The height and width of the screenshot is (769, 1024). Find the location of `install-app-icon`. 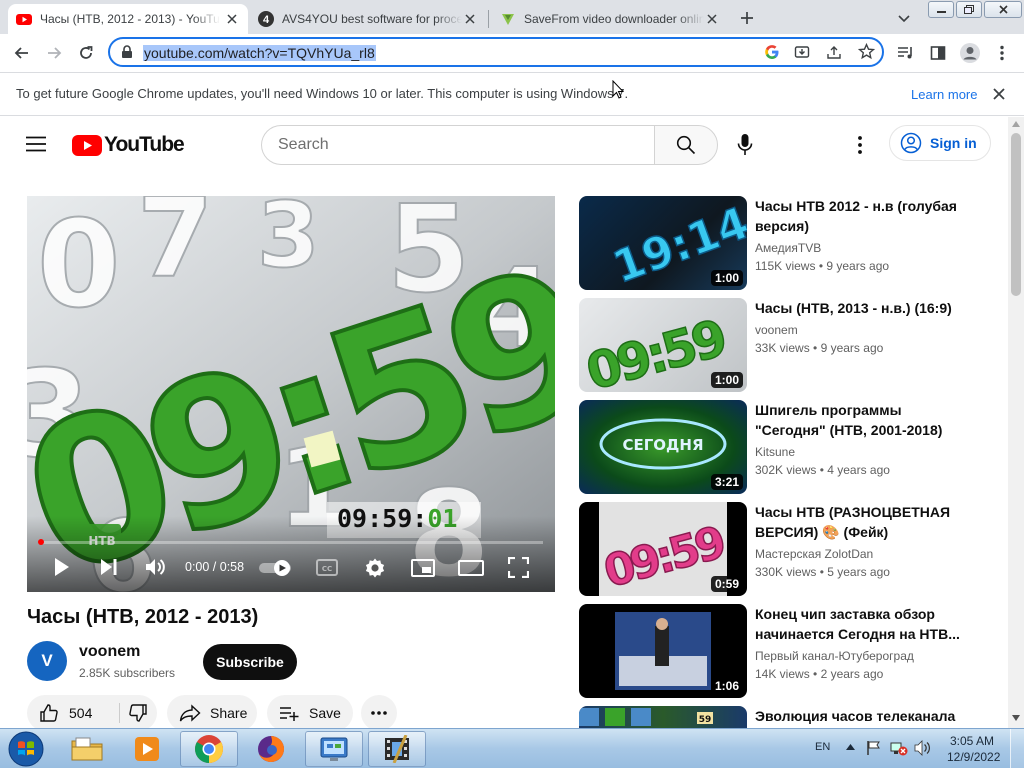

install-app-icon is located at coordinates (802, 52).